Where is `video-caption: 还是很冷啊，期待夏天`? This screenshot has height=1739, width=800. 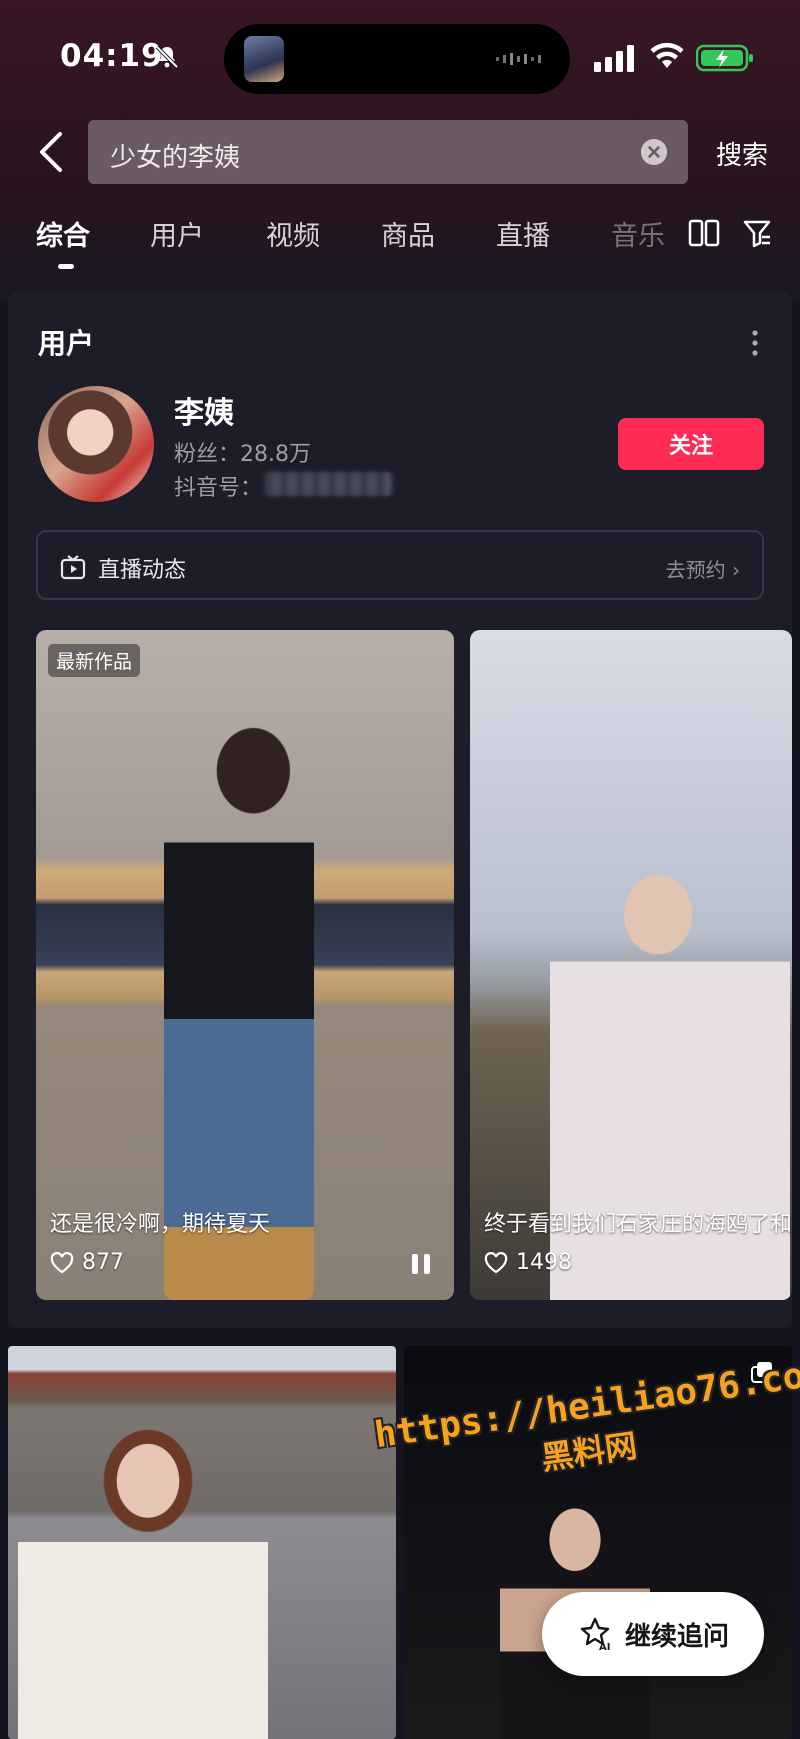
video-caption: 还是很冷啊，期待夏天 is located at coordinates (160, 1224).